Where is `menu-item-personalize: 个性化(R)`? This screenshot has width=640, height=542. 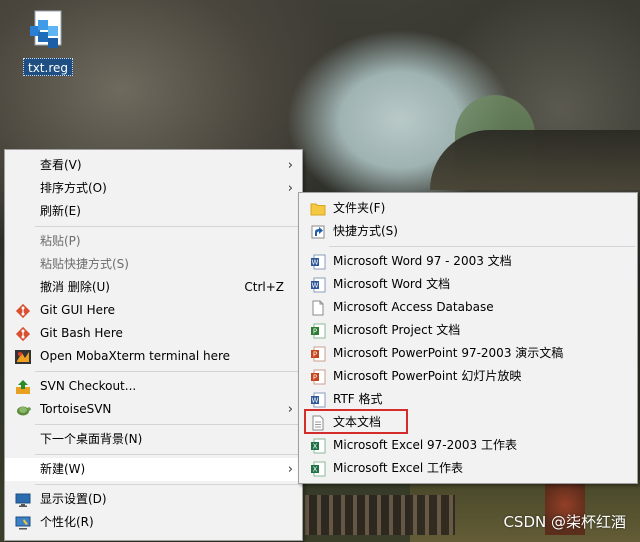 menu-item-personalize: 个性化(R) is located at coordinates (153, 522).